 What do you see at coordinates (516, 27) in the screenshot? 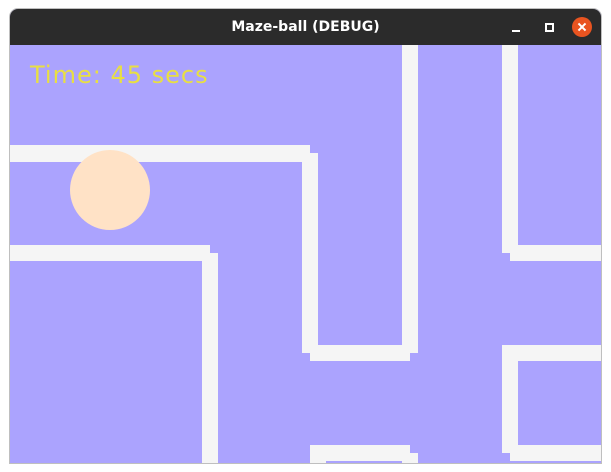
I see `minimize-icon` at bounding box center [516, 27].